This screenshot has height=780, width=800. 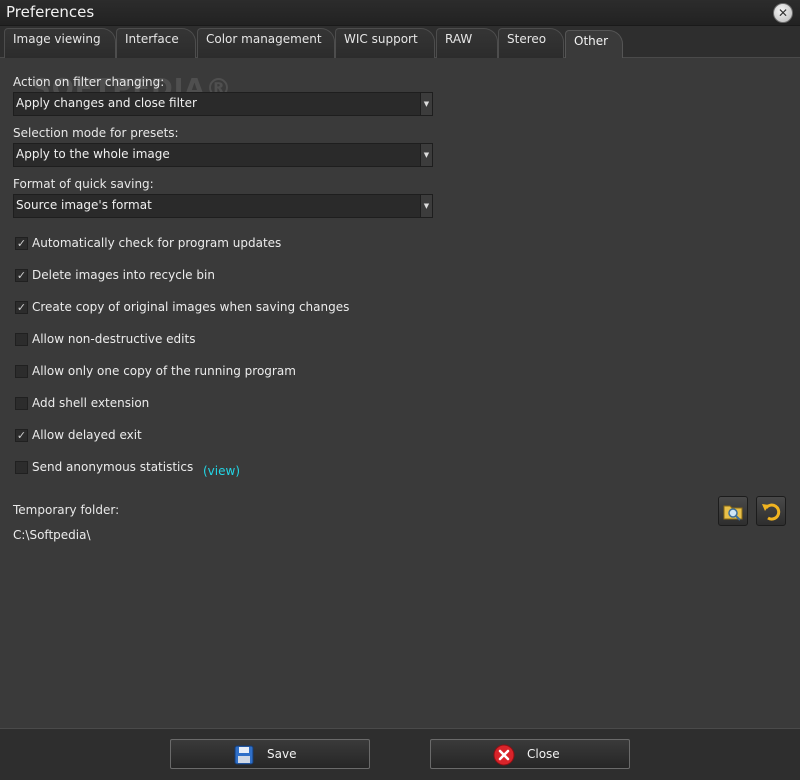 I want to click on undo-icon, so click(x=771, y=512).